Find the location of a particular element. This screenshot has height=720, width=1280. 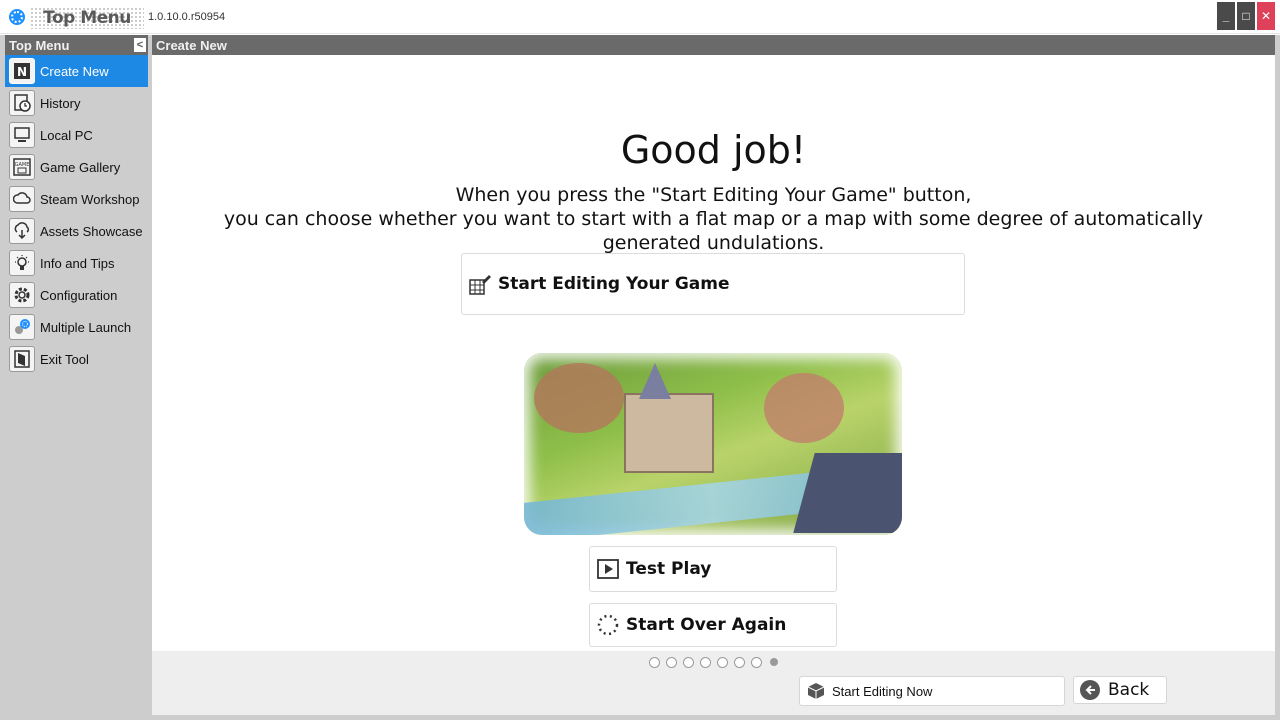

history-icon is located at coordinates (22, 103).